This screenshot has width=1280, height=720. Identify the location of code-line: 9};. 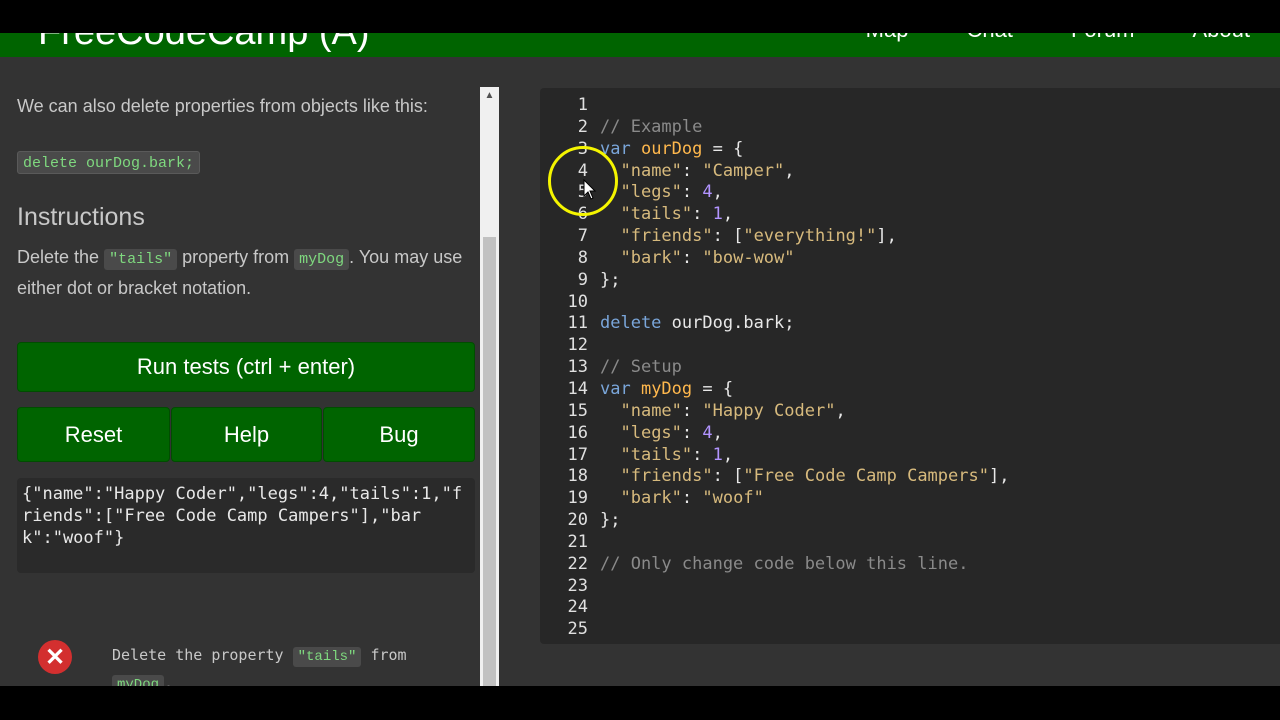
(910, 281).